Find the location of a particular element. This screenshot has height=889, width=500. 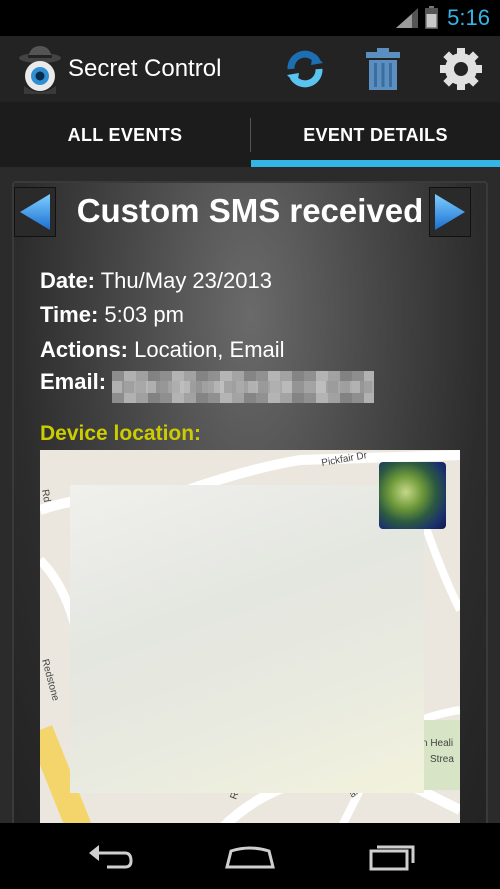

settings-button is located at coordinates (461, 69).